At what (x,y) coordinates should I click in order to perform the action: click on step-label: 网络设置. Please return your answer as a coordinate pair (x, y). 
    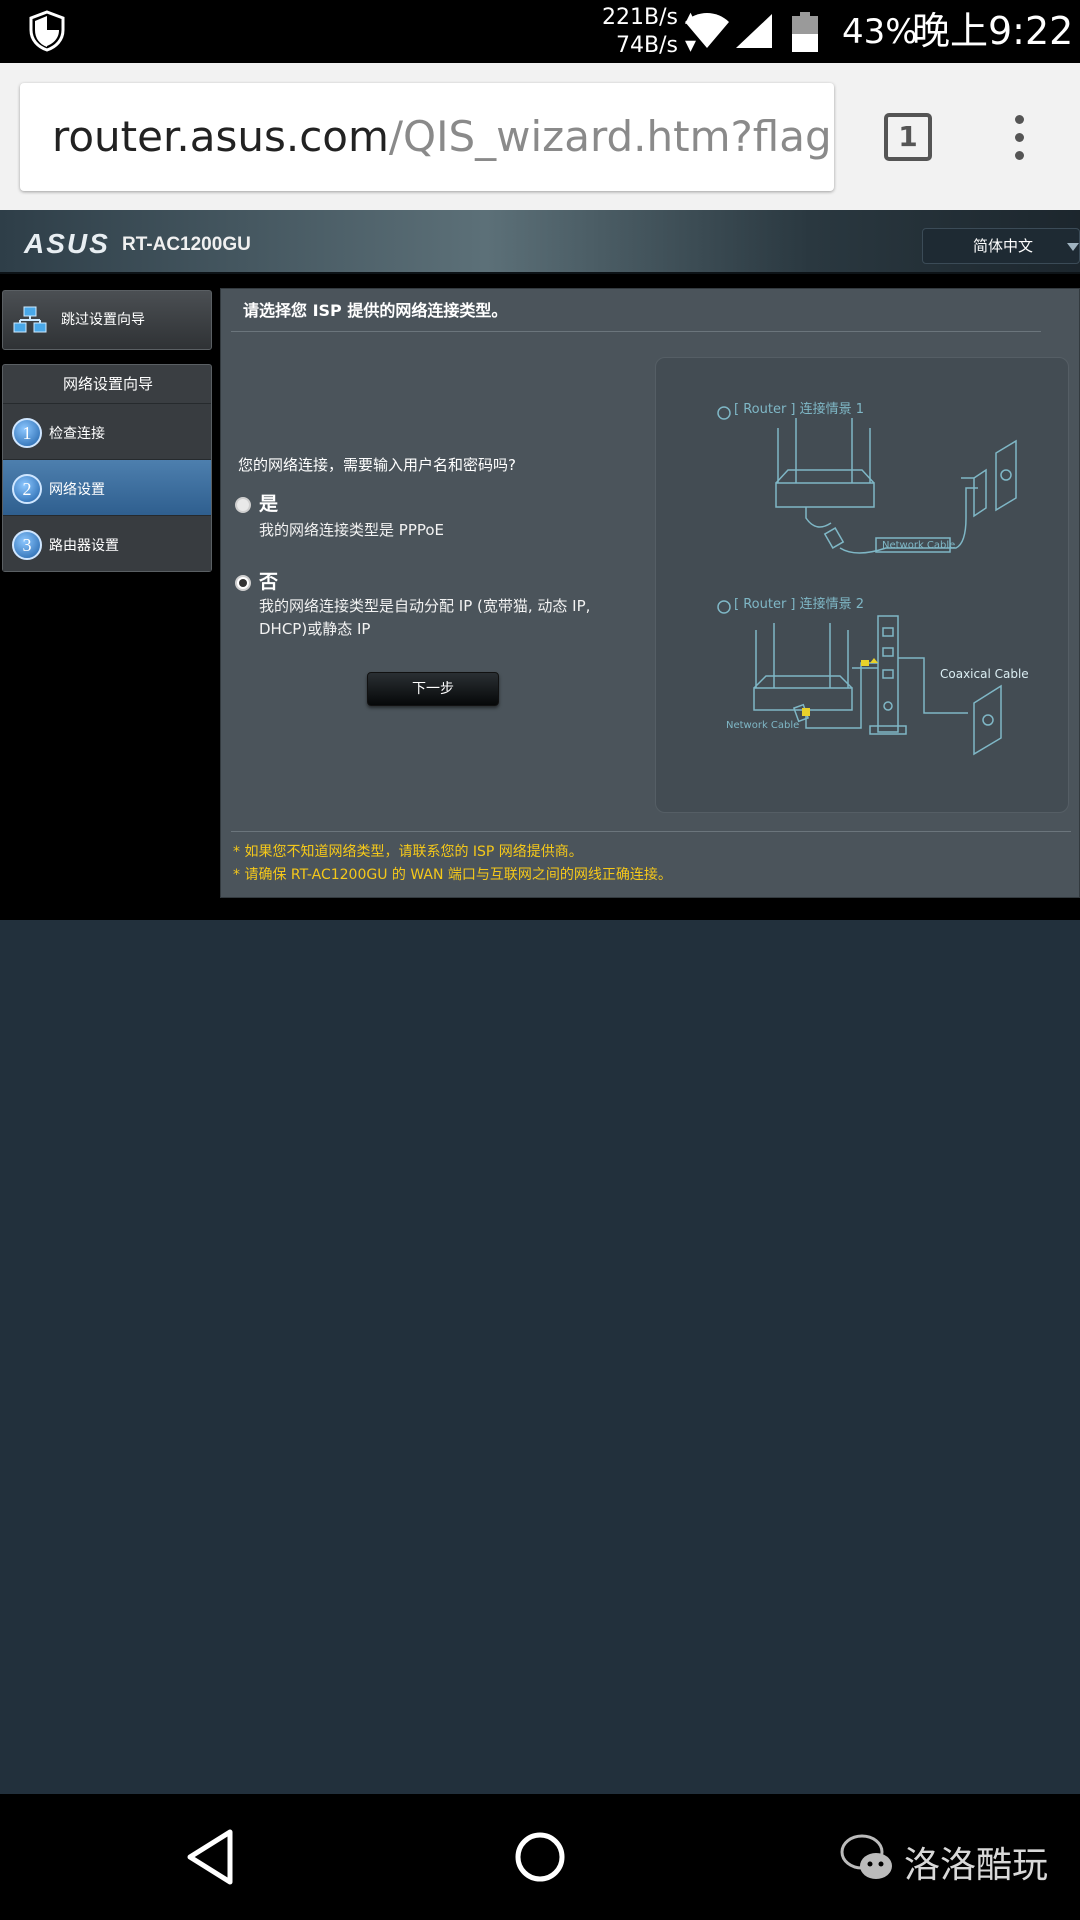
    Looking at the image, I should click on (77, 490).